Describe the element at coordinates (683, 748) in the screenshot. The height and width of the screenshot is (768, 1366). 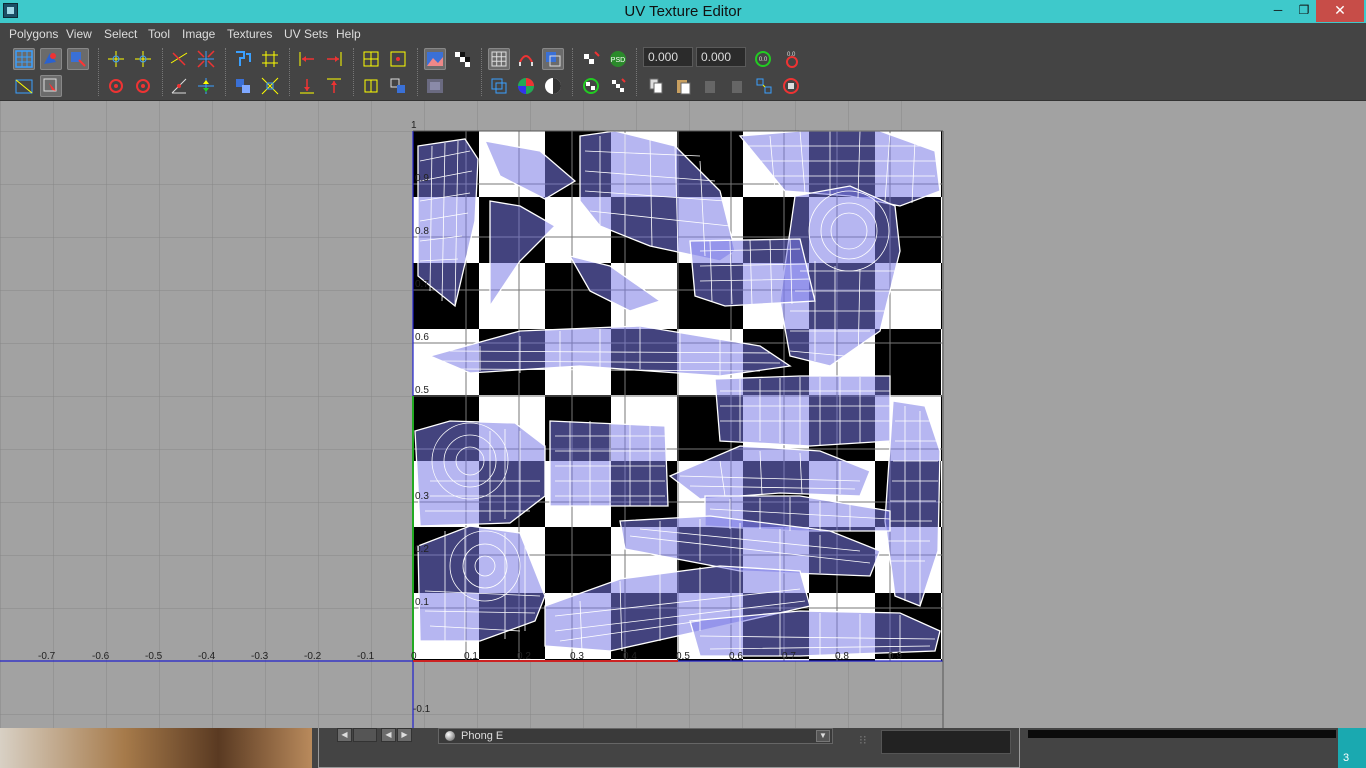
I see `bottom-panel-area: ◀ ◀ ▶ ⁝⁝ Phong E ▼` at that location.